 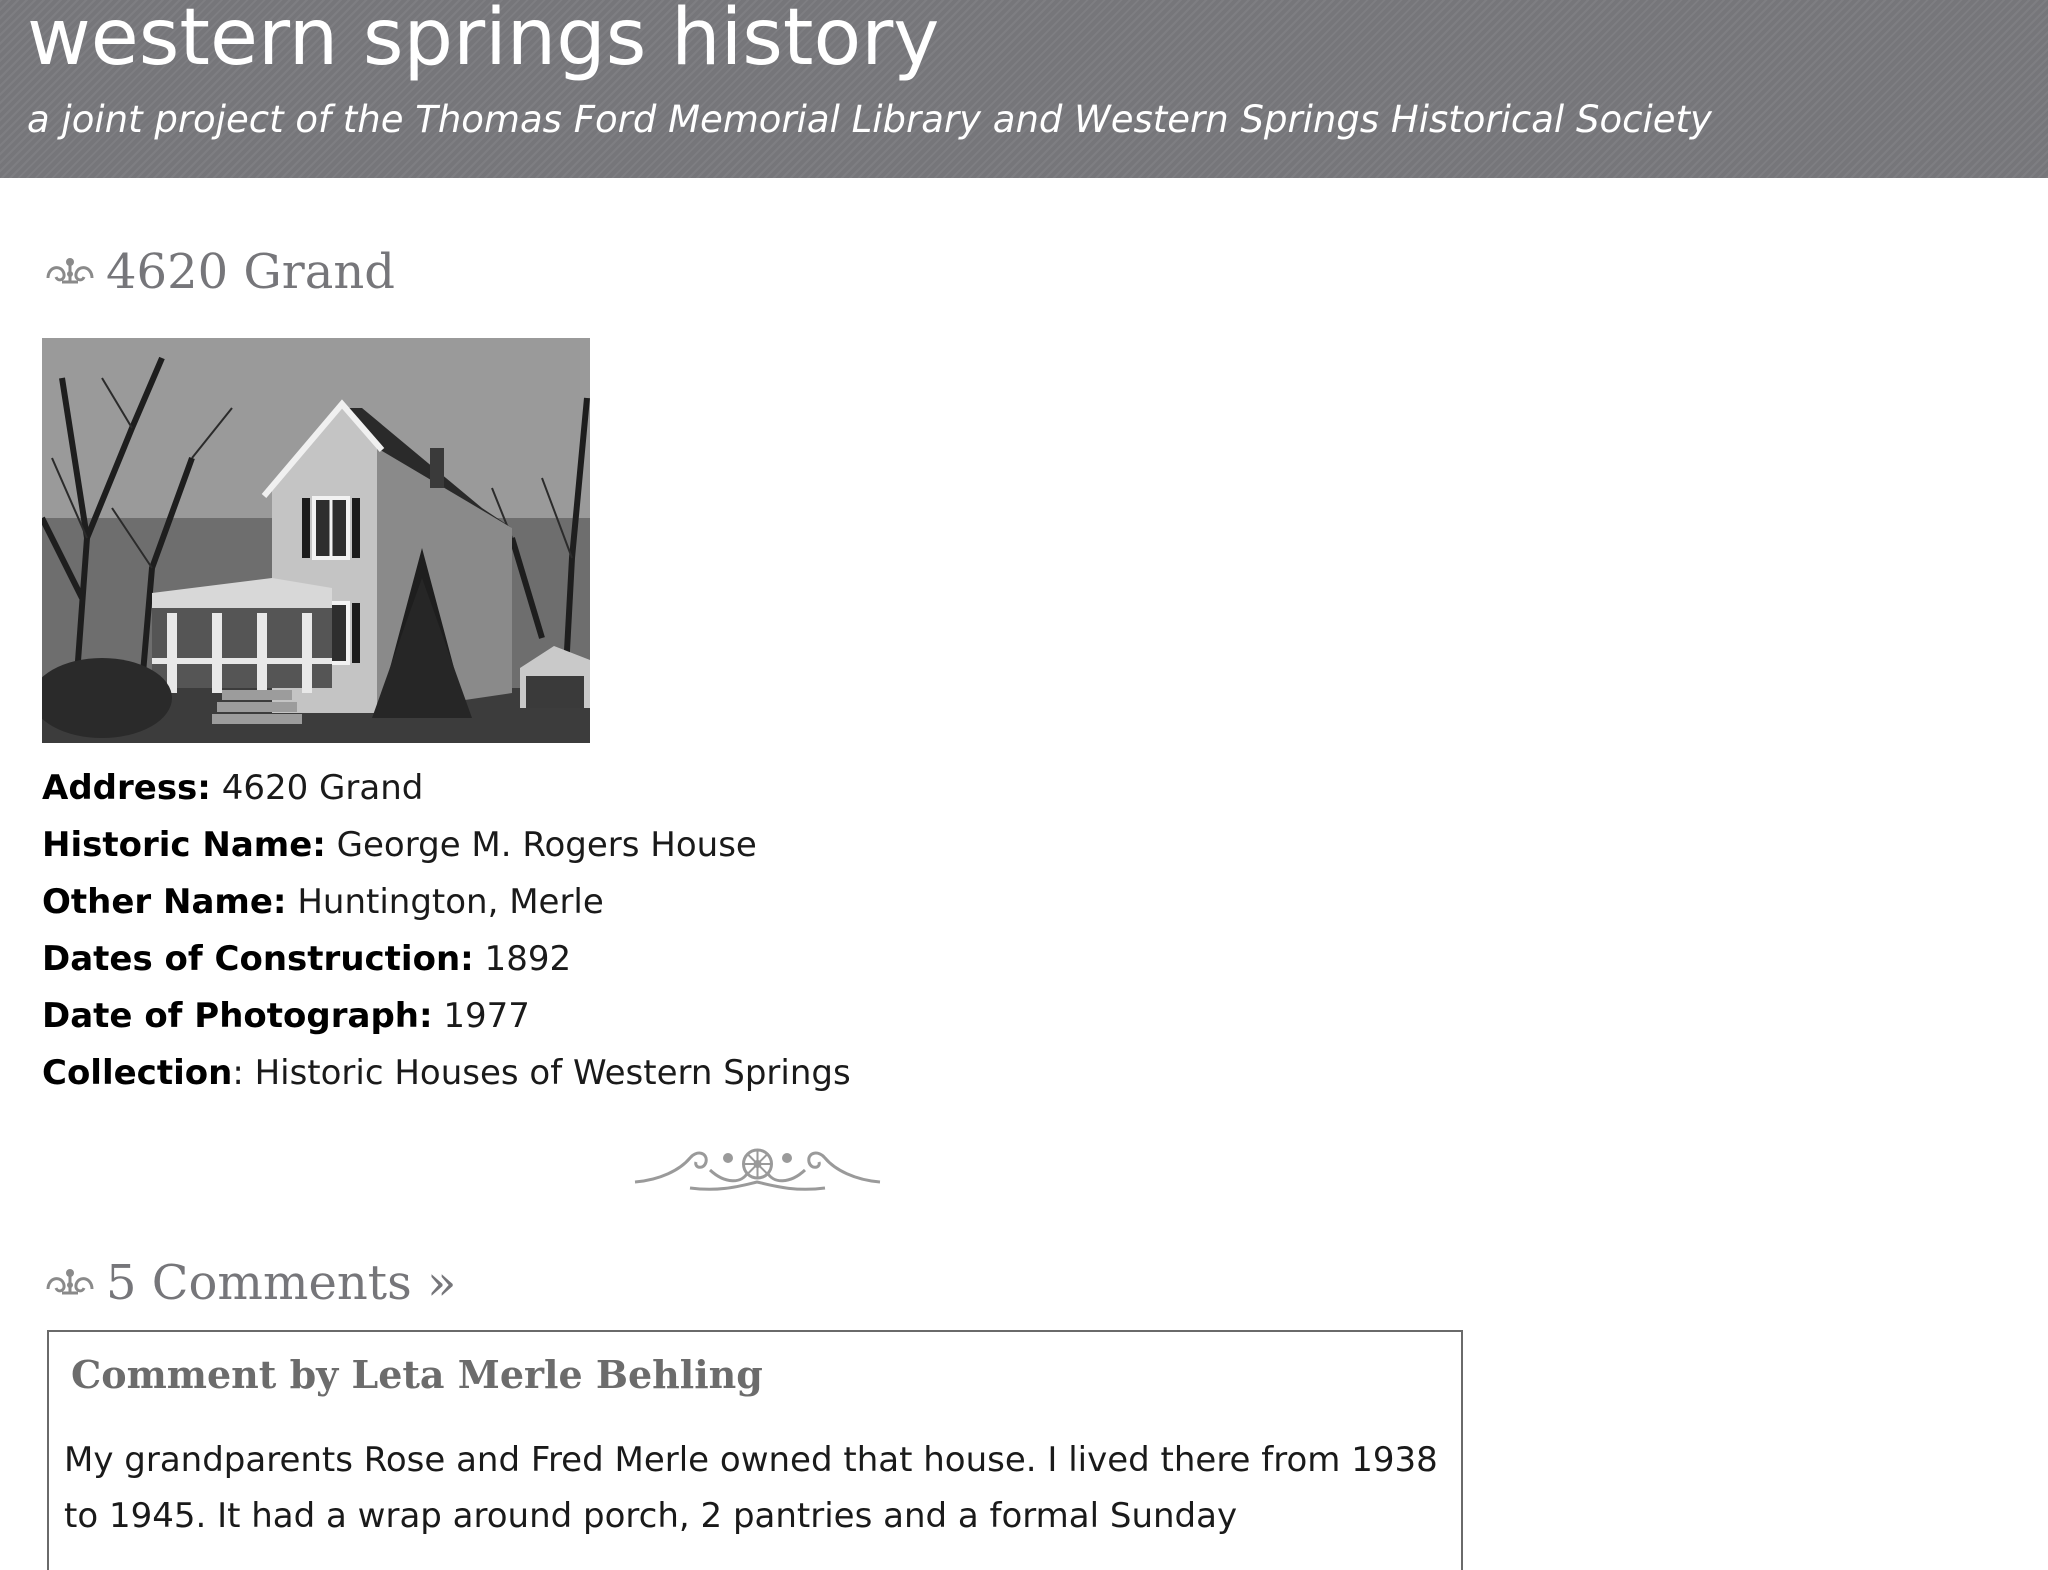 I want to click on detail-label: Collection, so click(x=137, y=1073).